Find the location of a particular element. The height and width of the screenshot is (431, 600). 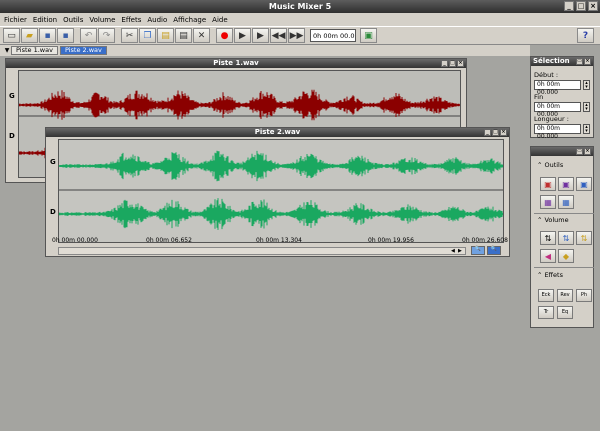

main-toolbar: ▭ ▰ ▪ ▪ ↶ ↷ ✂ ❐ ▤ ▤ ✕ ● ▶ ▶ ◀◀ ▶▶ ▣ ? is located at coordinates (300, 35).